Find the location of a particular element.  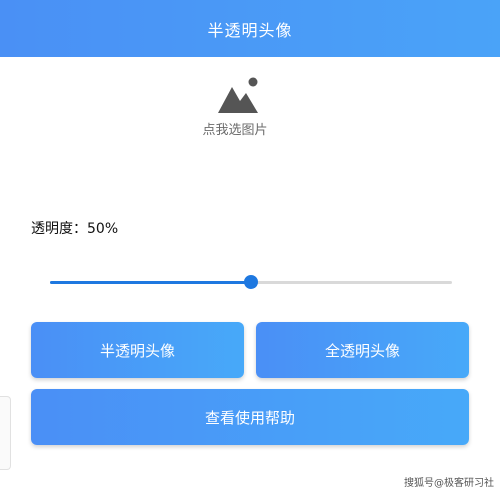

image-picker-label: 点我选图片 is located at coordinates (235, 130).